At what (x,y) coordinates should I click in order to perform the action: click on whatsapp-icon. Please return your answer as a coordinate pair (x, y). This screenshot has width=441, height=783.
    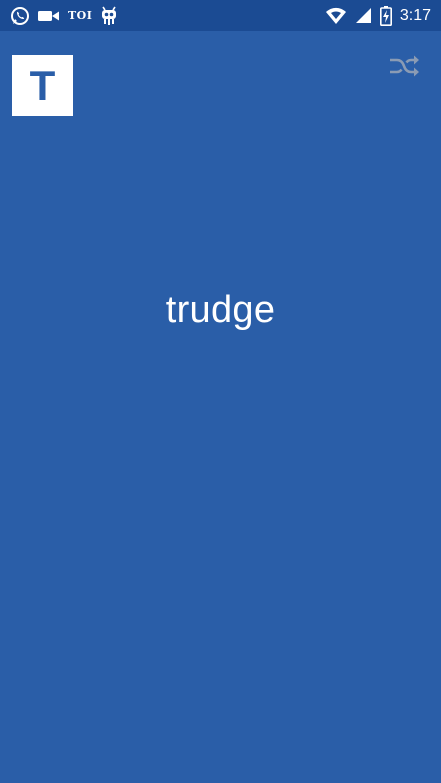
    Looking at the image, I should click on (20, 16).